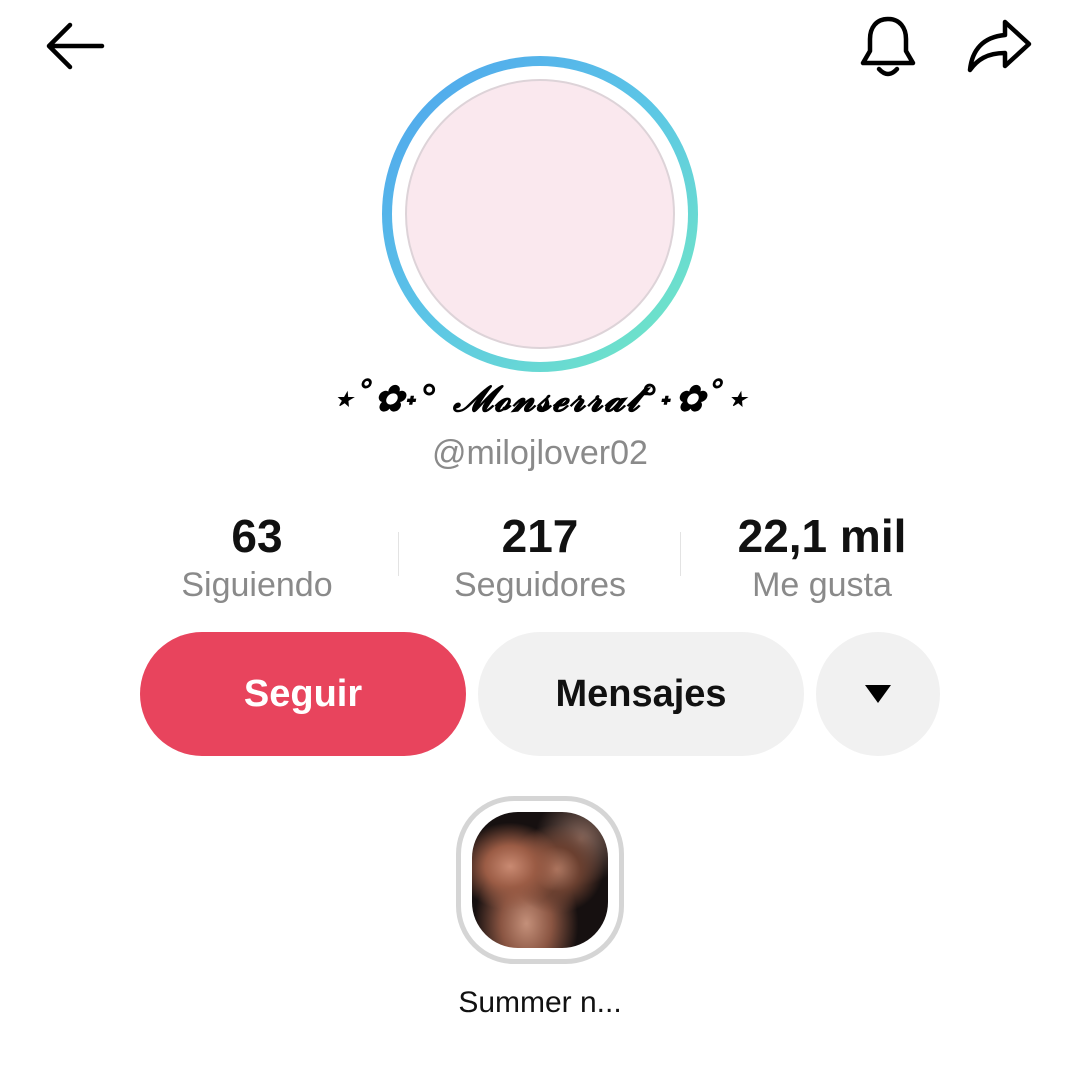 The image size is (1080, 1081). I want to click on following-label: Siguiendo, so click(257, 585).